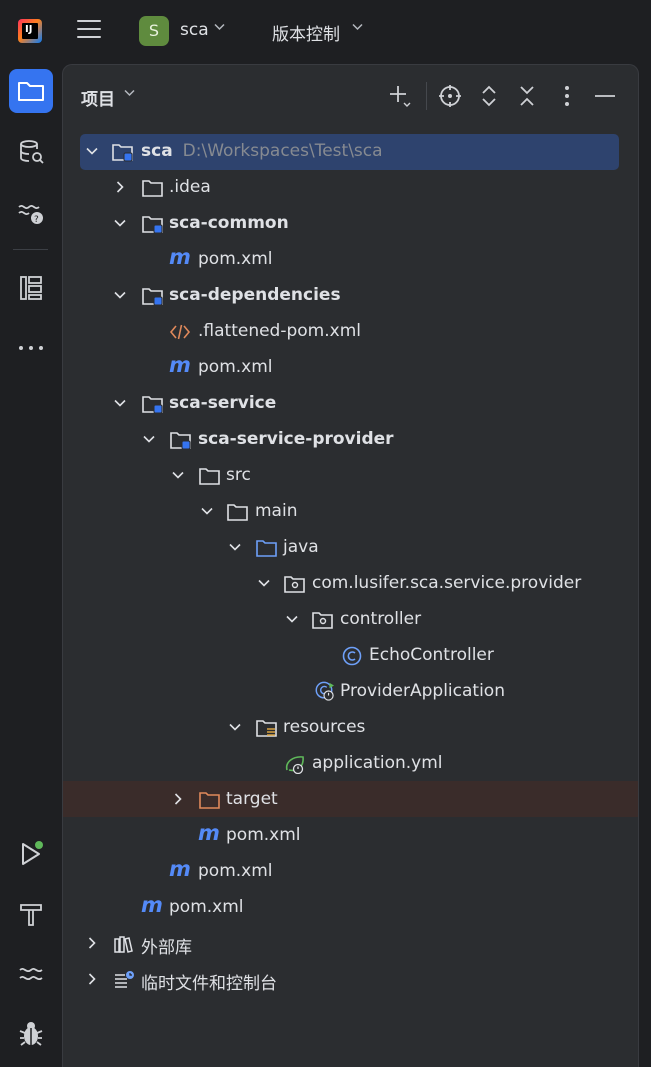  Describe the element at coordinates (89, 31) in the screenshot. I see `main-menu-hamburger-icon` at that location.